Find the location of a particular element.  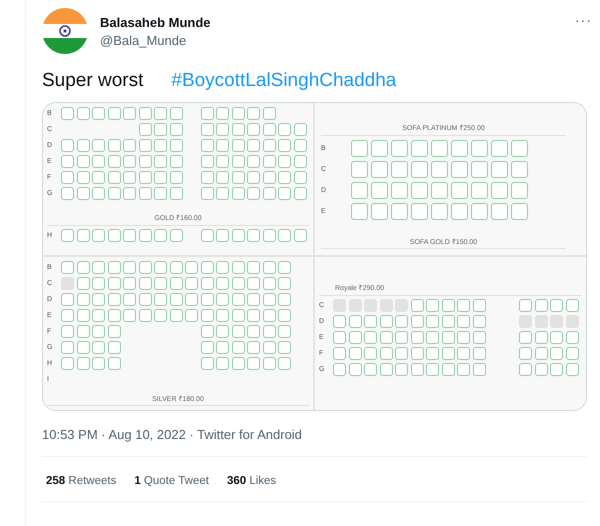

flag-avatar-icon is located at coordinates (65, 31).